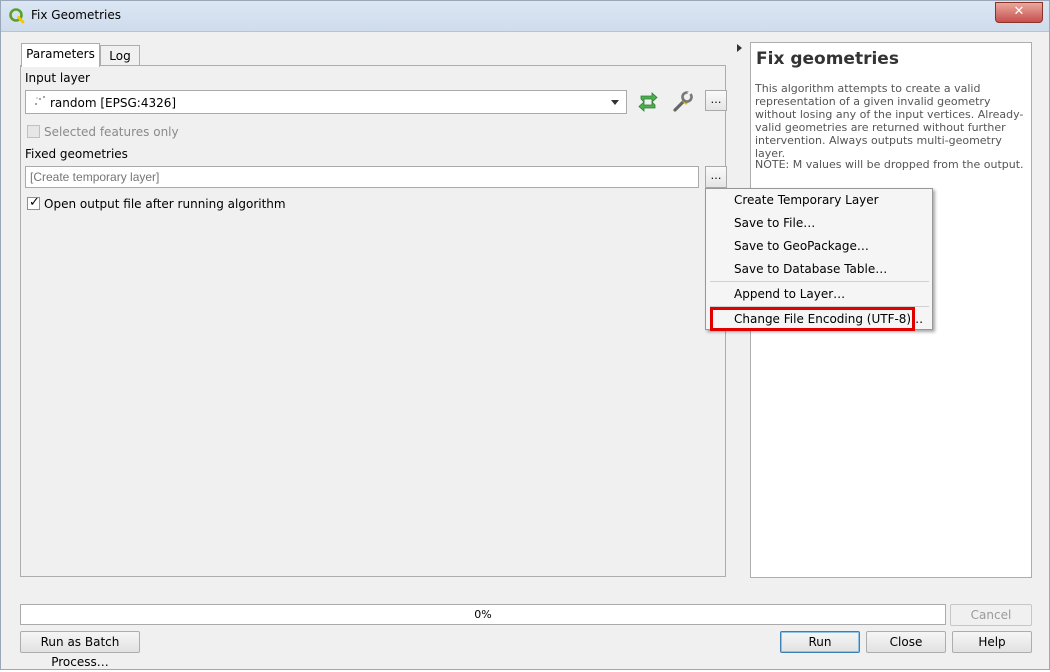 Image resolution: width=1050 pixels, height=672 pixels. What do you see at coordinates (648, 102) in the screenshot?
I see `iterate-icon` at bounding box center [648, 102].